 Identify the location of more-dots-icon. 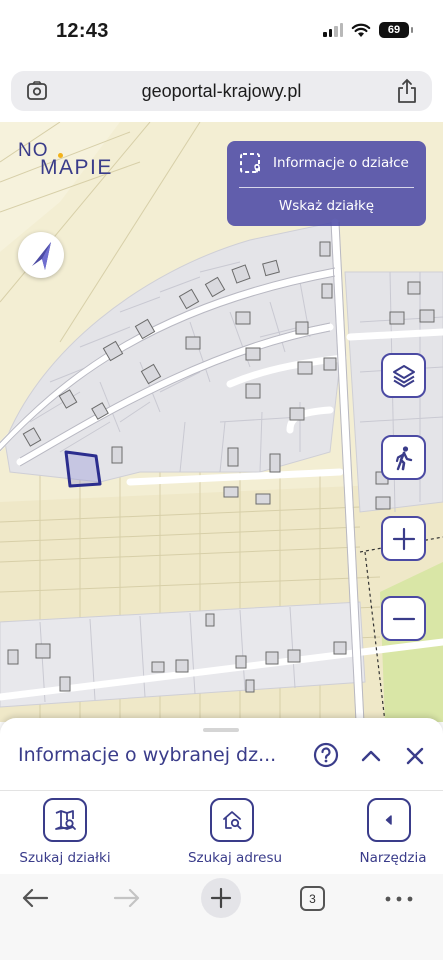
(399, 899).